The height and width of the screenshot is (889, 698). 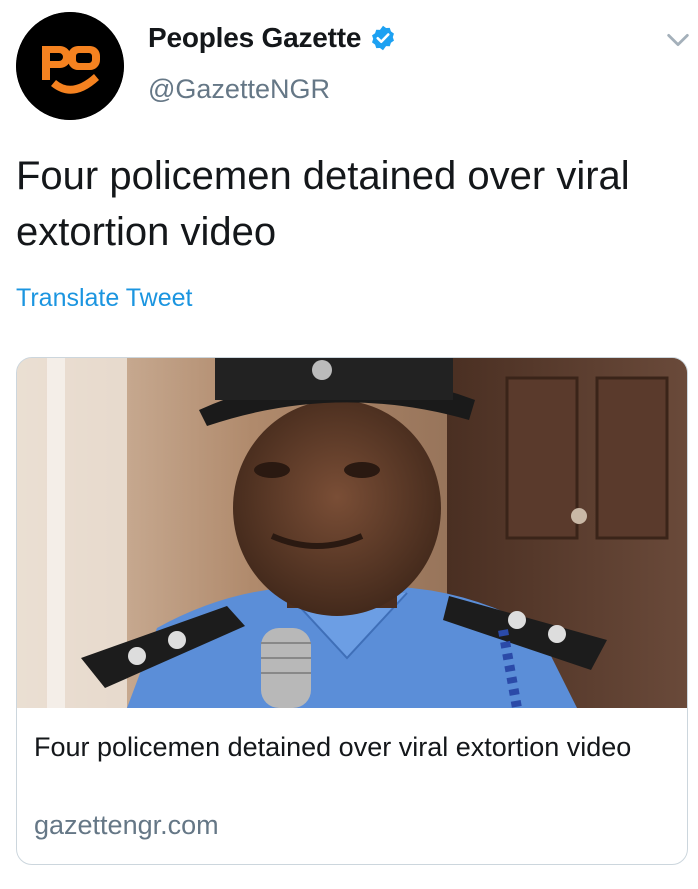 I want to click on peoples-gazette-logo-icon, so click(x=70, y=66).